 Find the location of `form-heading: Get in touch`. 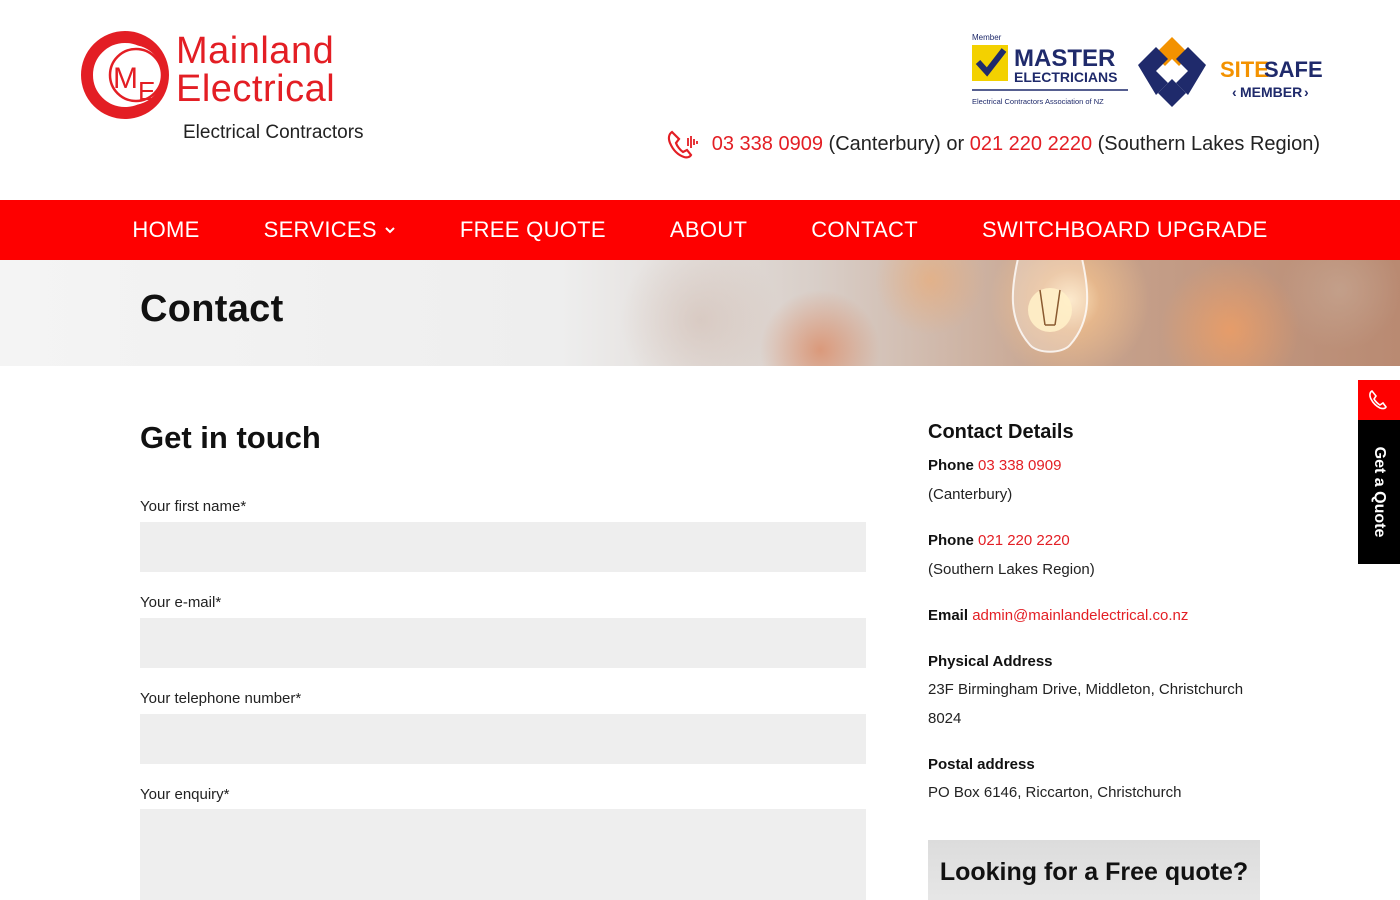

form-heading: Get in touch is located at coordinates (230, 437).